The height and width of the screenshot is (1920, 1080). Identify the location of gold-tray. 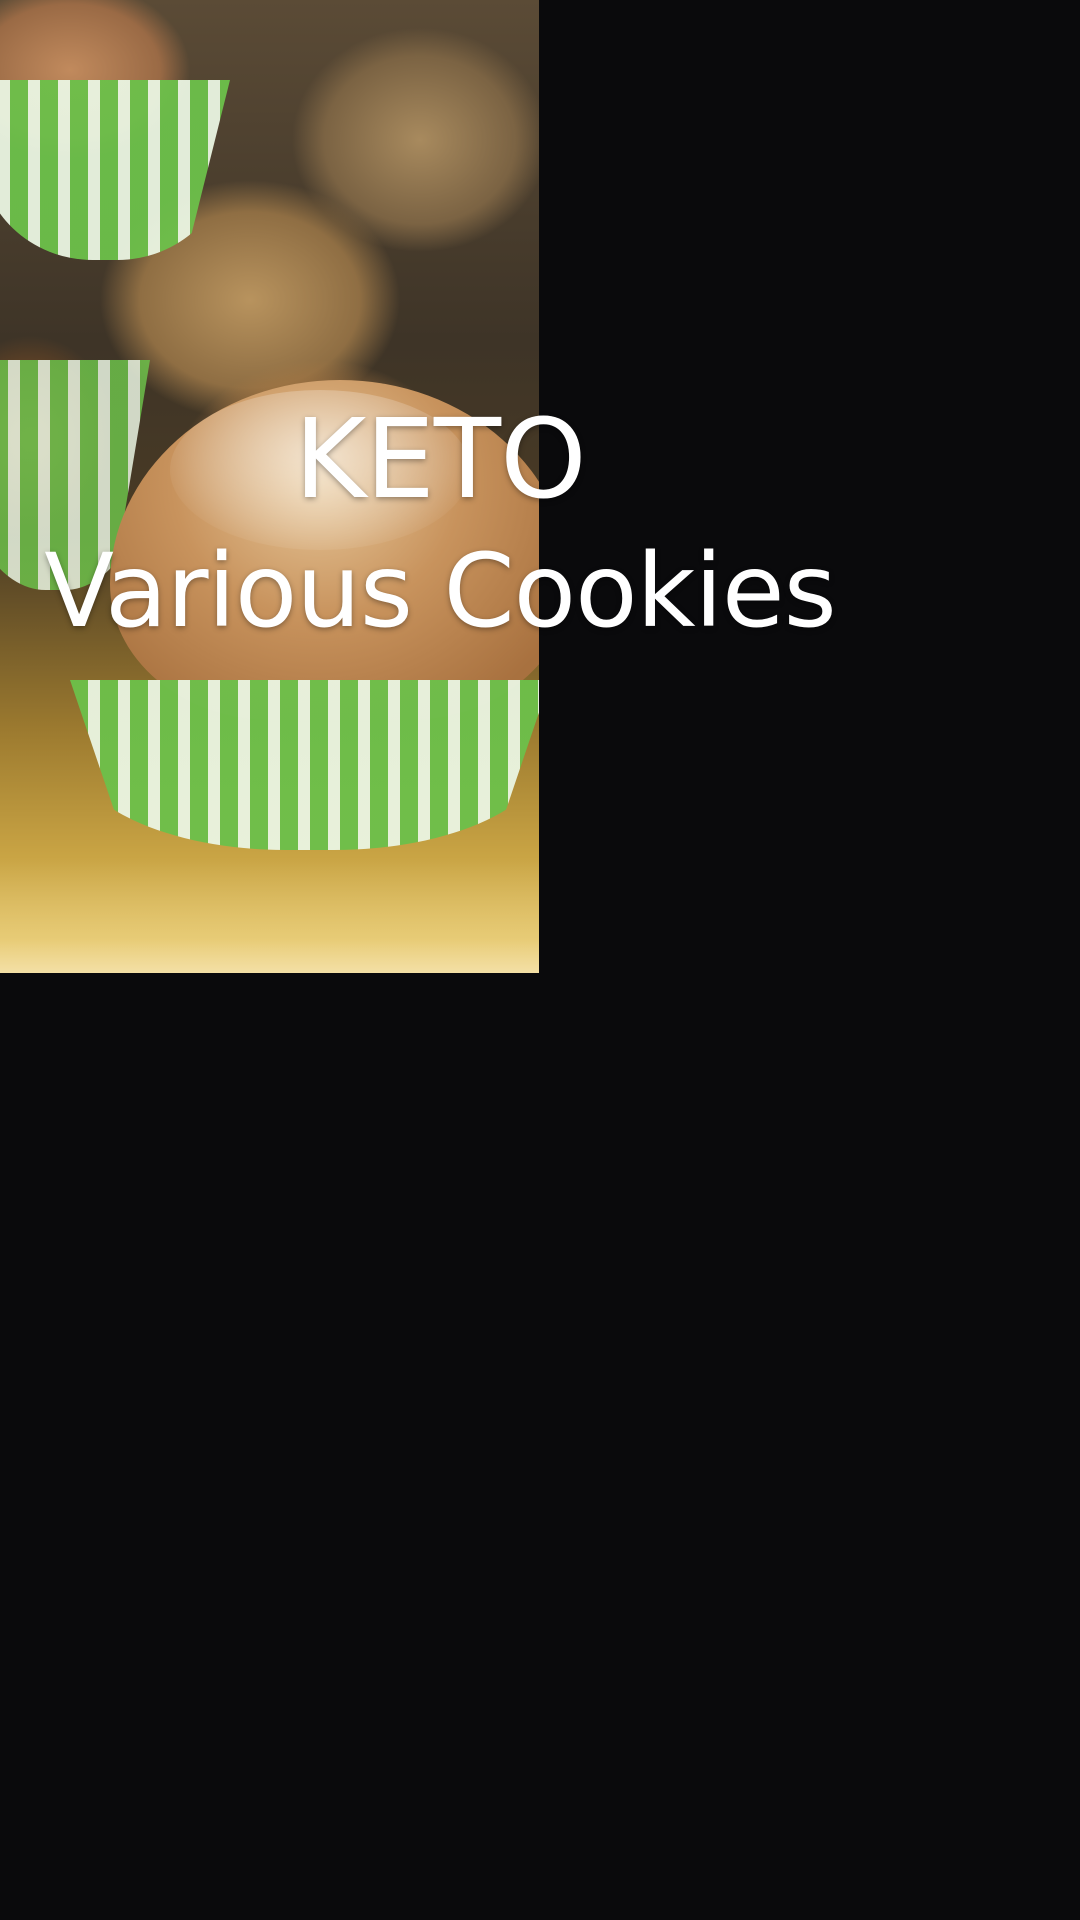
(269, 916).